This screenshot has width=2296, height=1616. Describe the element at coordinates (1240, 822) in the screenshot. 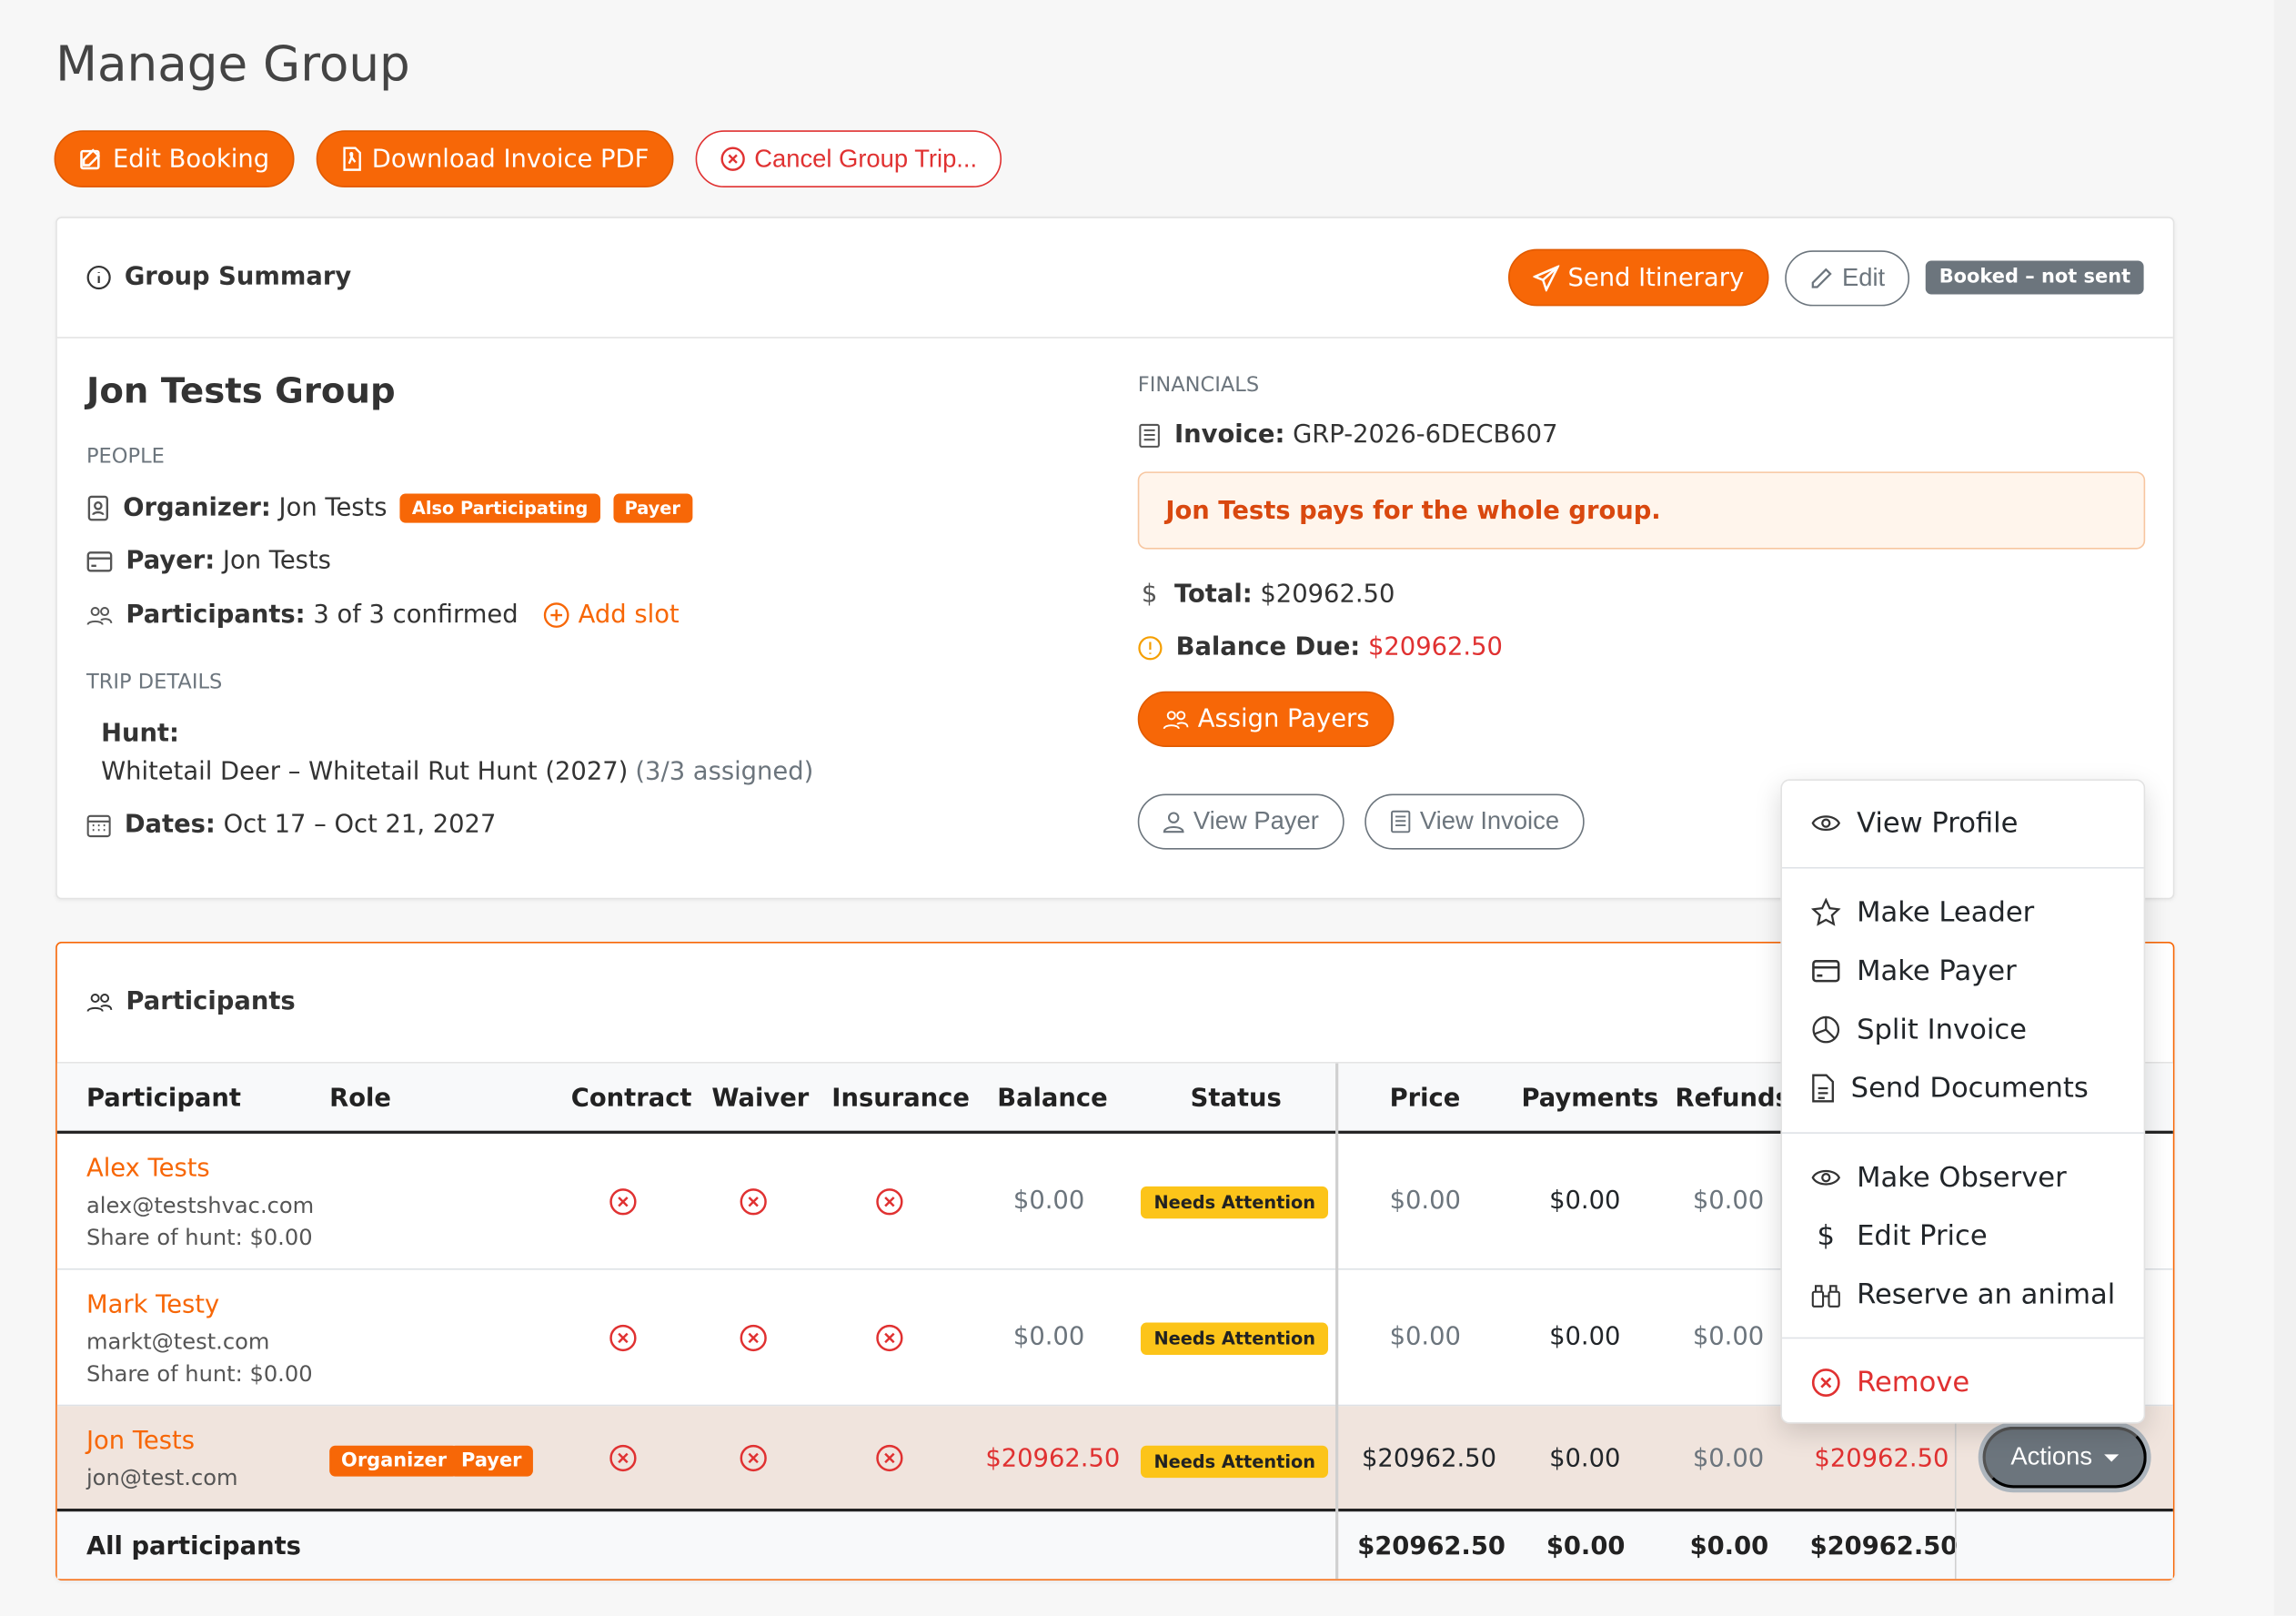

I see `view-payer-button: View Payer` at that location.